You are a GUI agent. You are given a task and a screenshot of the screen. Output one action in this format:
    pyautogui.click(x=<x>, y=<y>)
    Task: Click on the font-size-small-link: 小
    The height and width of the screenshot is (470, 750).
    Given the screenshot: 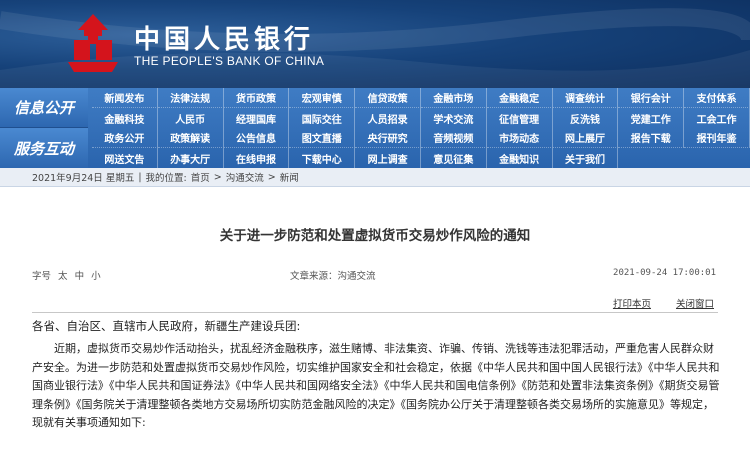 What is the action you would take?
    pyautogui.click(x=96, y=276)
    